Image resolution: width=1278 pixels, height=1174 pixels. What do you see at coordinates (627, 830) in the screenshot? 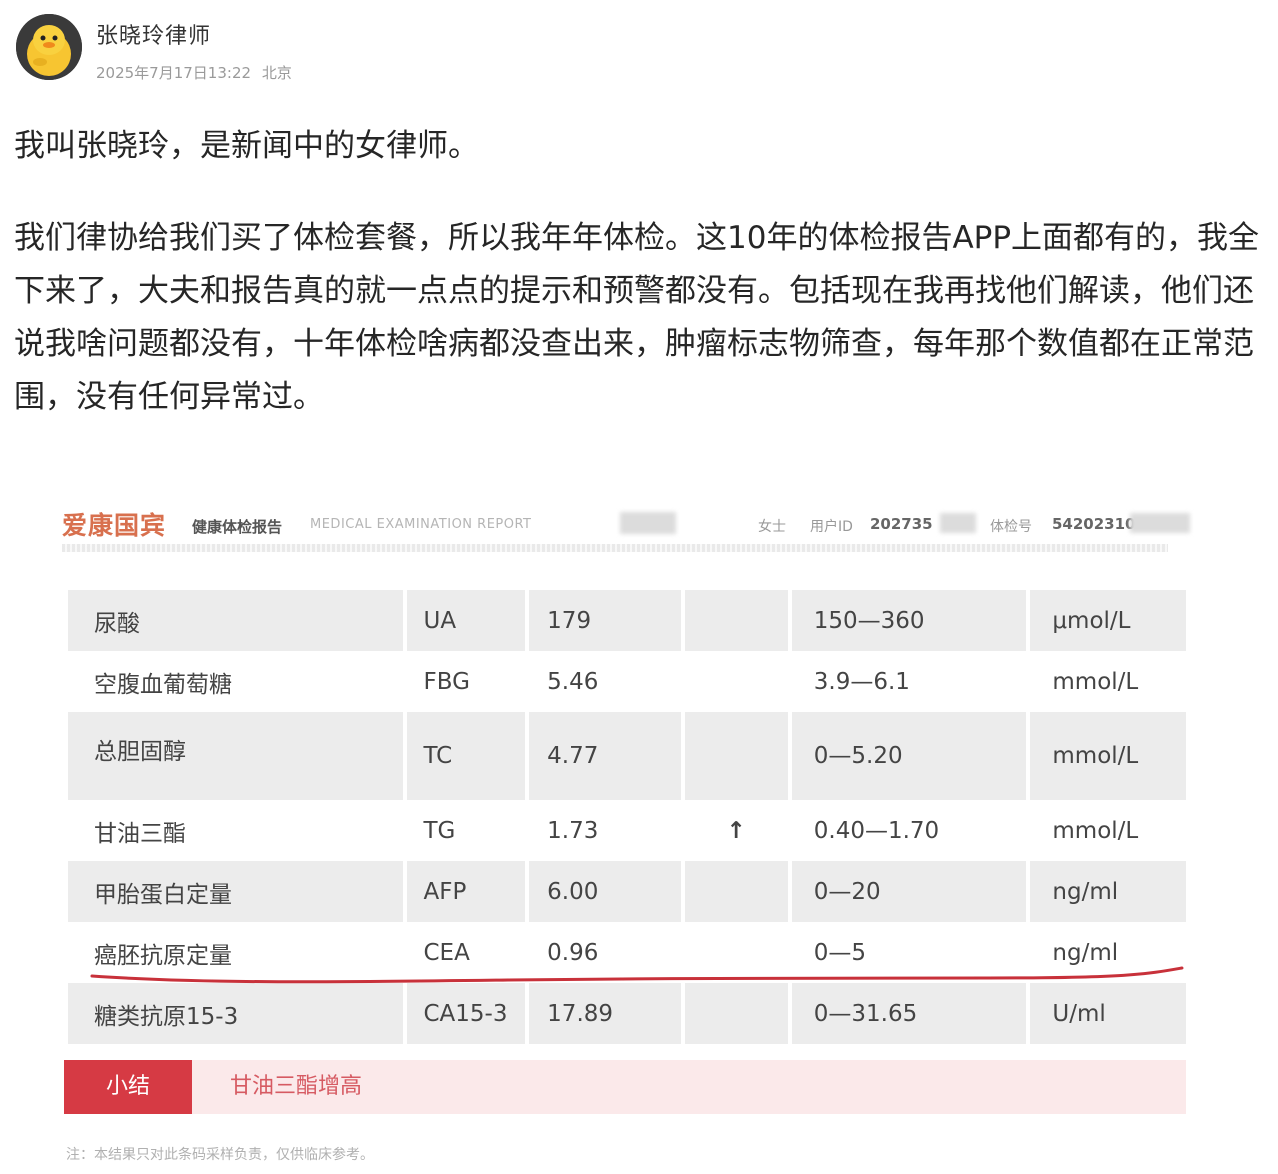
I see `table-row: 甘油三酯 TG 1.73 ↑ 0.40—1.70 mmol/L` at bounding box center [627, 830].